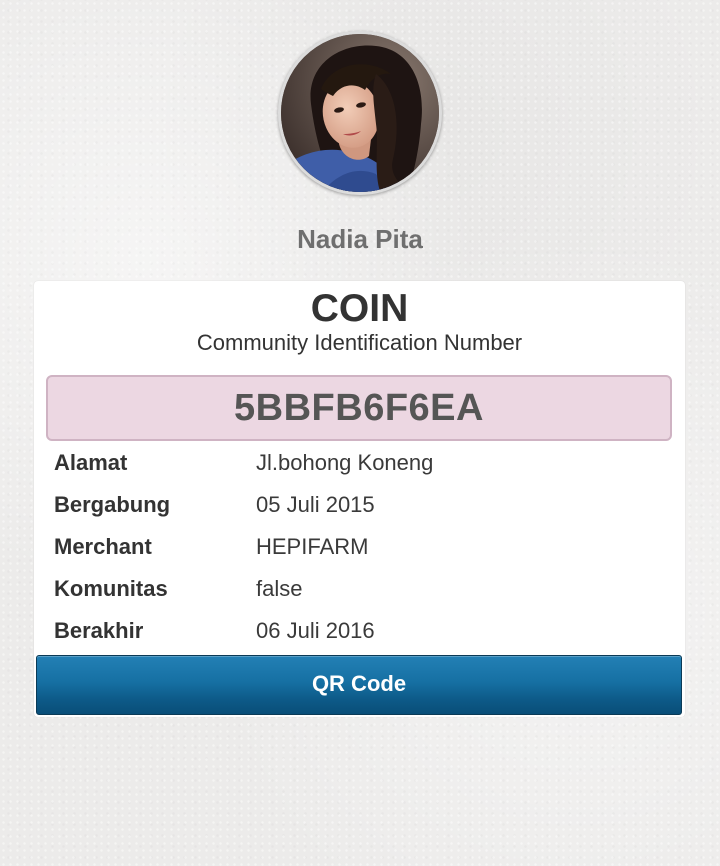  What do you see at coordinates (112, 504) in the screenshot?
I see `detail-label: Bergabung` at bounding box center [112, 504].